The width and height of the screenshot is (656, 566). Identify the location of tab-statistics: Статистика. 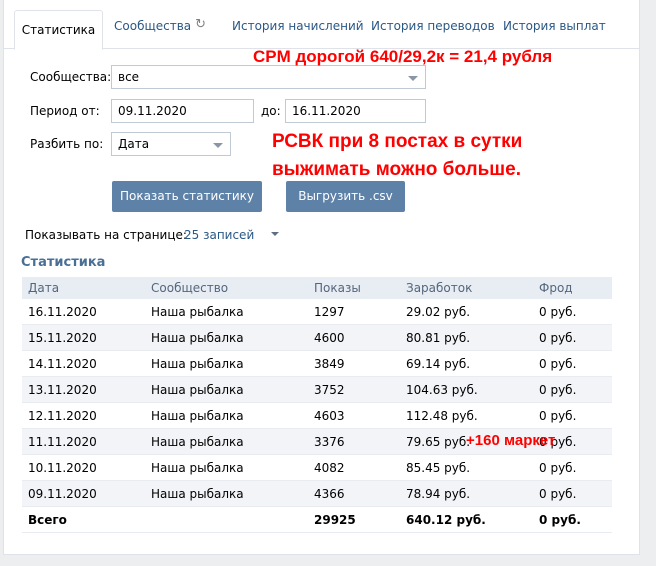
(58, 30).